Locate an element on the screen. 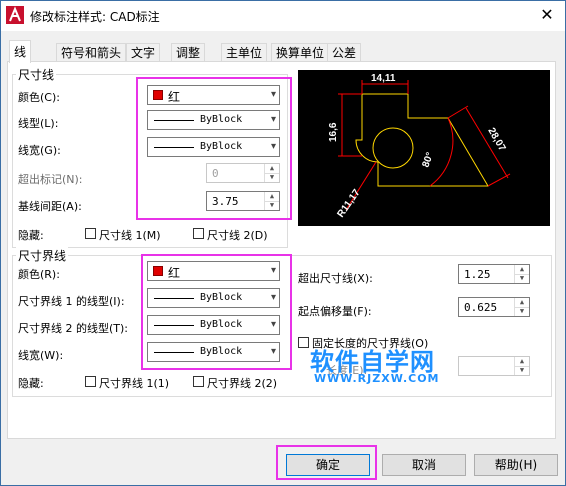  dim-color-label: 颜色(C): is located at coordinates (39, 97).